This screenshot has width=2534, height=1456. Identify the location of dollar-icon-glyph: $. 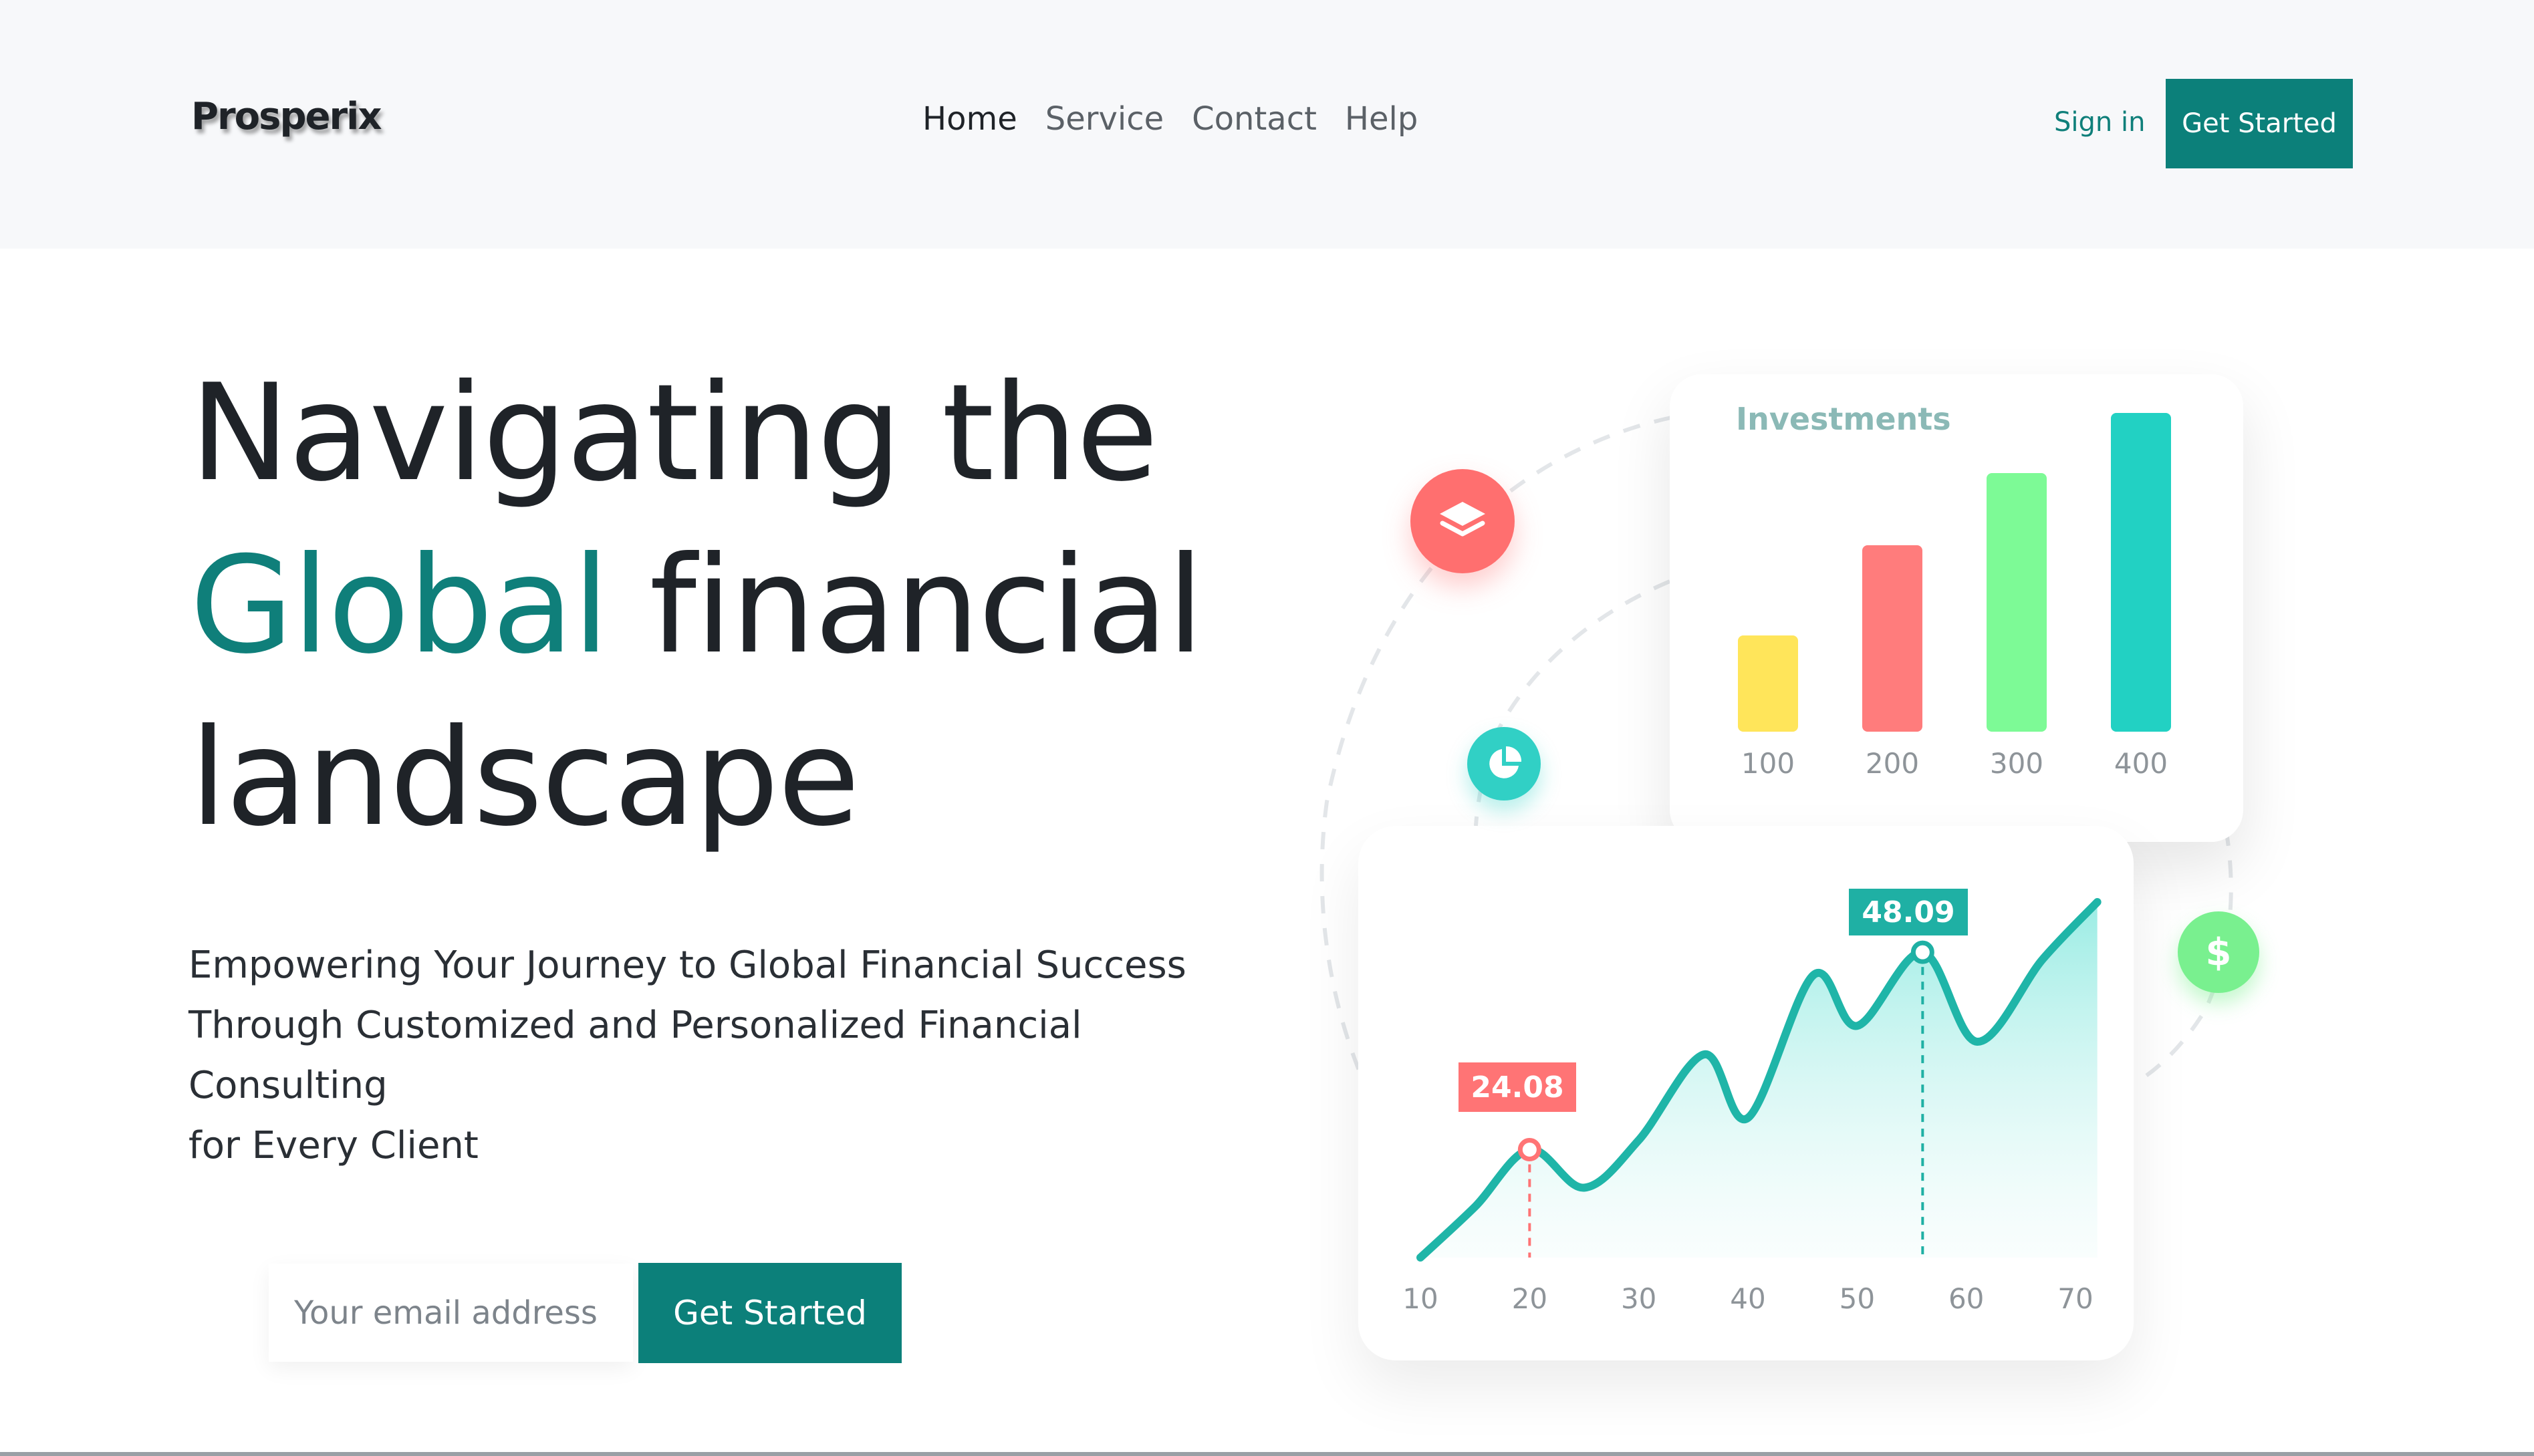
(2218, 952).